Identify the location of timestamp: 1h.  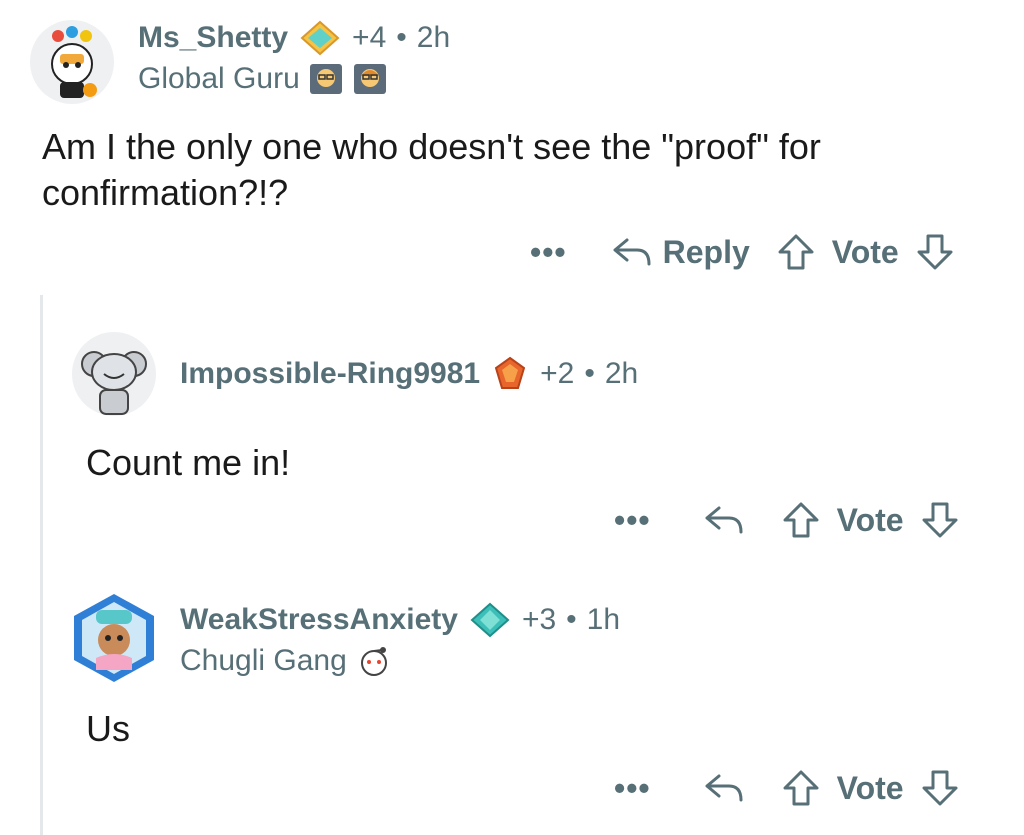
(603, 619).